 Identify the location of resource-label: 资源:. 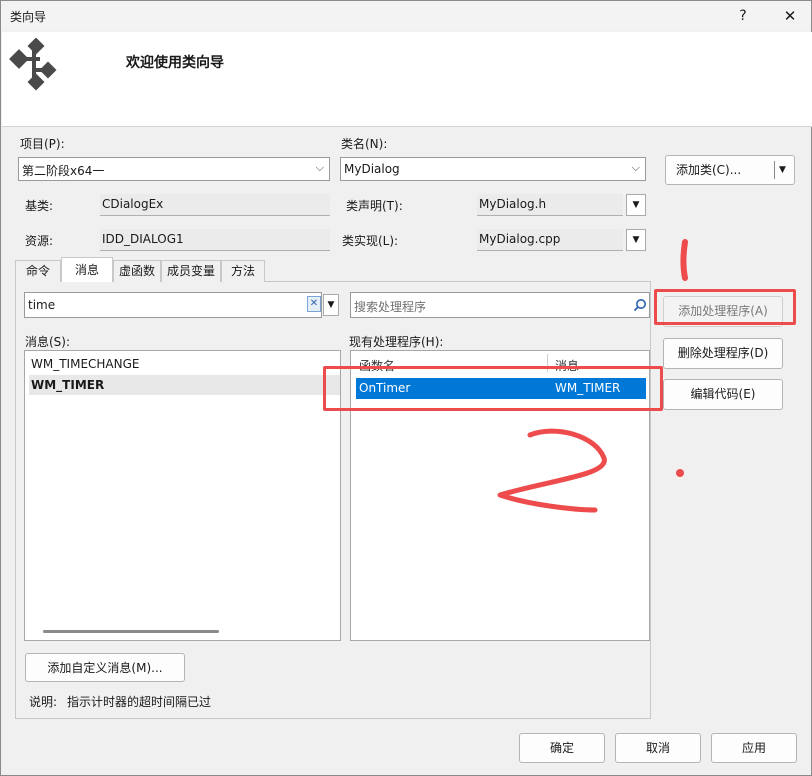
(39, 241).